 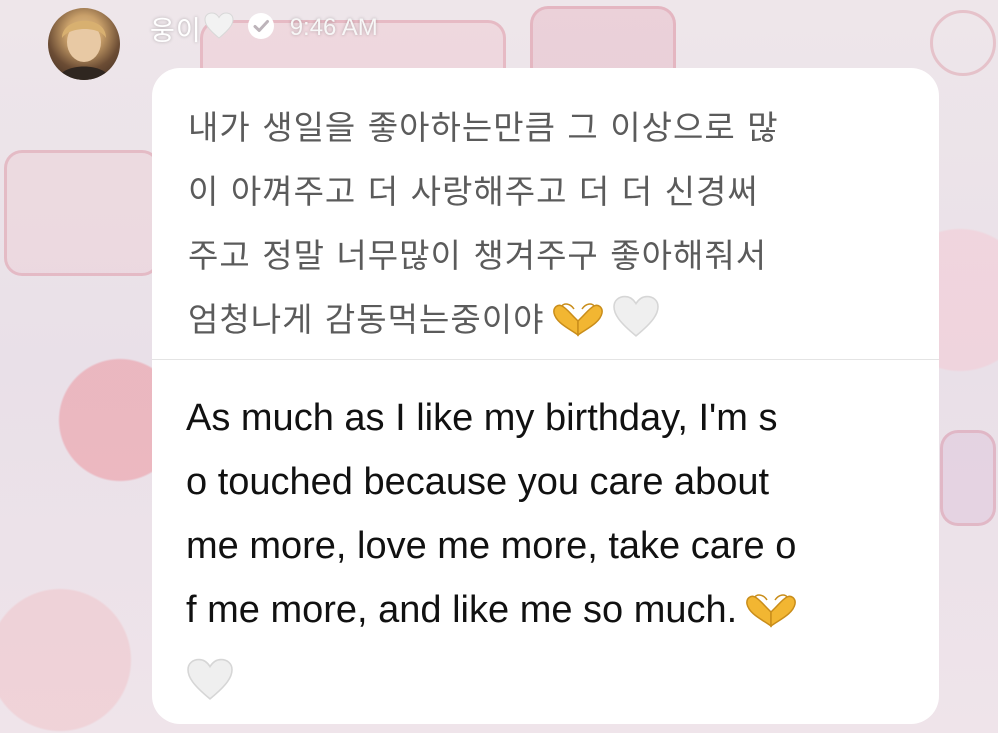 What do you see at coordinates (545, 359) in the screenshot?
I see `translation-divider` at bounding box center [545, 359].